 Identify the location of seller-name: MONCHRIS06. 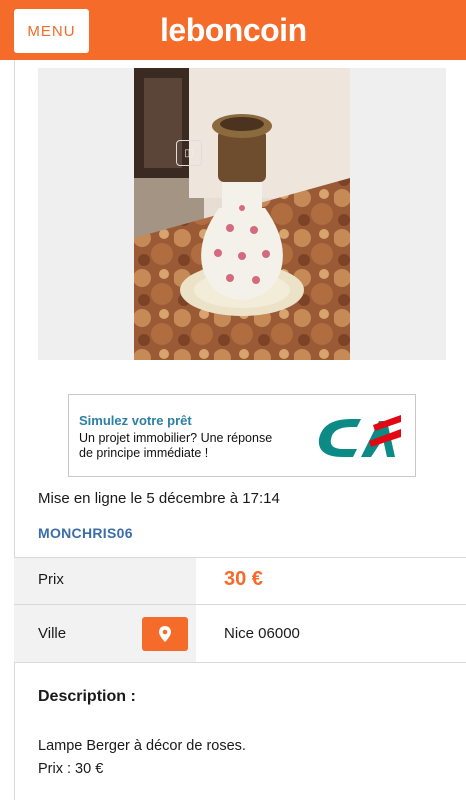
(85, 533).